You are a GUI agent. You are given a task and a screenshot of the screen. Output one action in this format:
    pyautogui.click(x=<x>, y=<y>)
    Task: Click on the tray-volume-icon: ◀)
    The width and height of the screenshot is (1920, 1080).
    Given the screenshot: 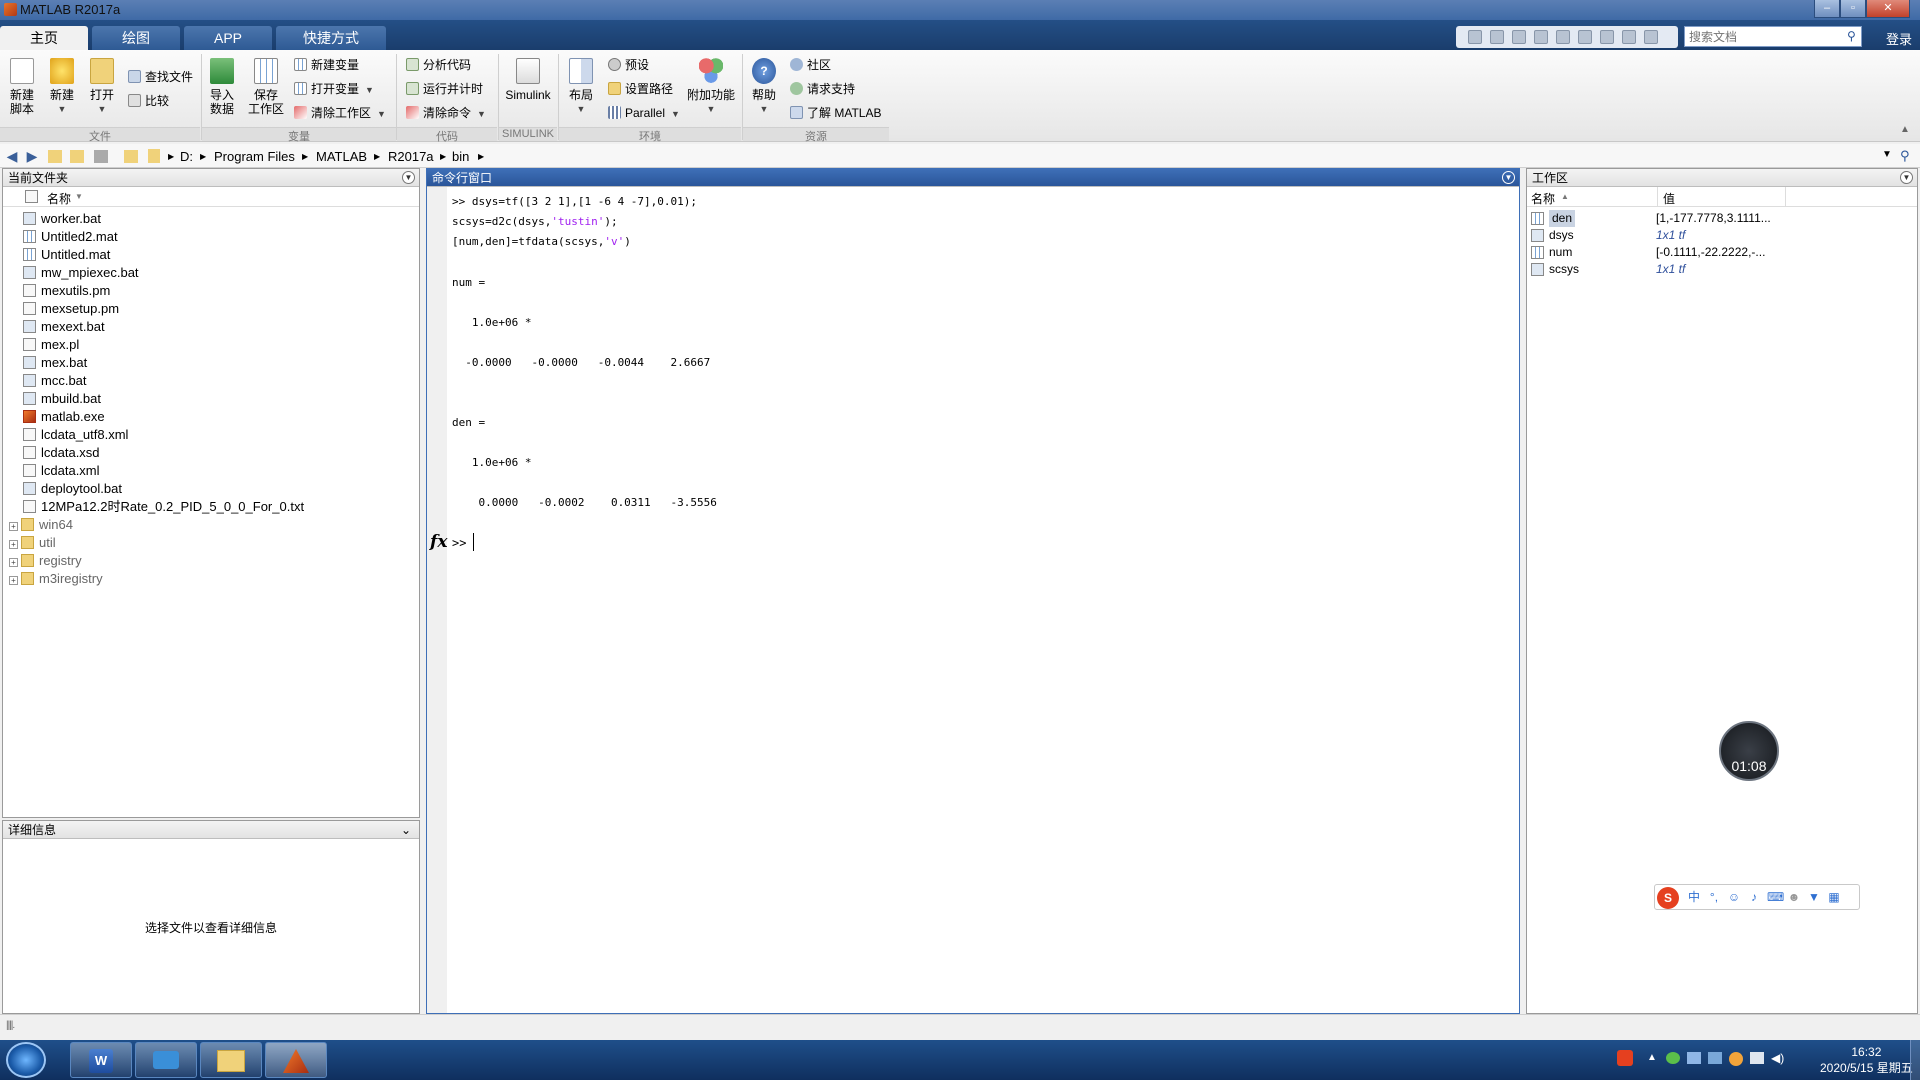 What is the action you would take?
    pyautogui.click(x=1777, y=1058)
    